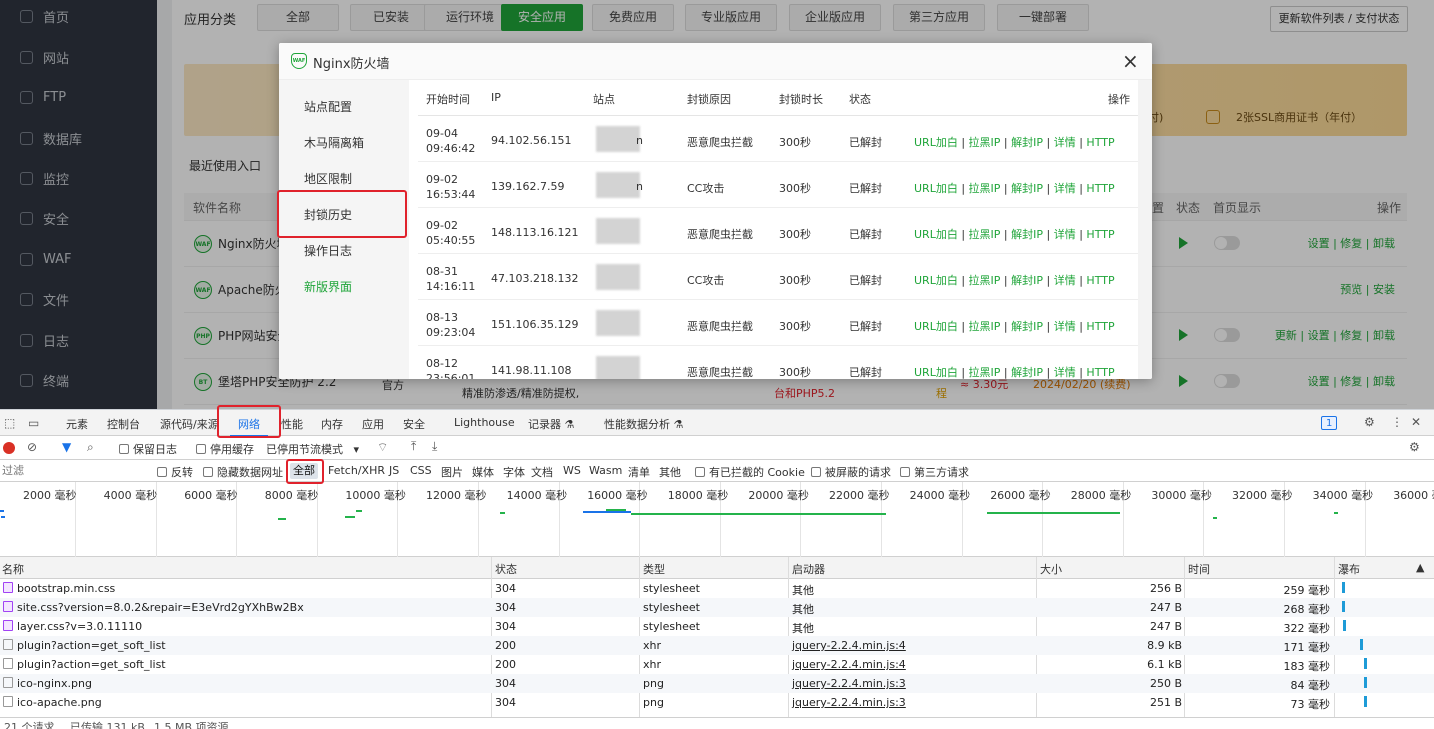  What do you see at coordinates (66, 588) in the screenshot?
I see `request-name: bootstrap.min.css` at bounding box center [66, 588].